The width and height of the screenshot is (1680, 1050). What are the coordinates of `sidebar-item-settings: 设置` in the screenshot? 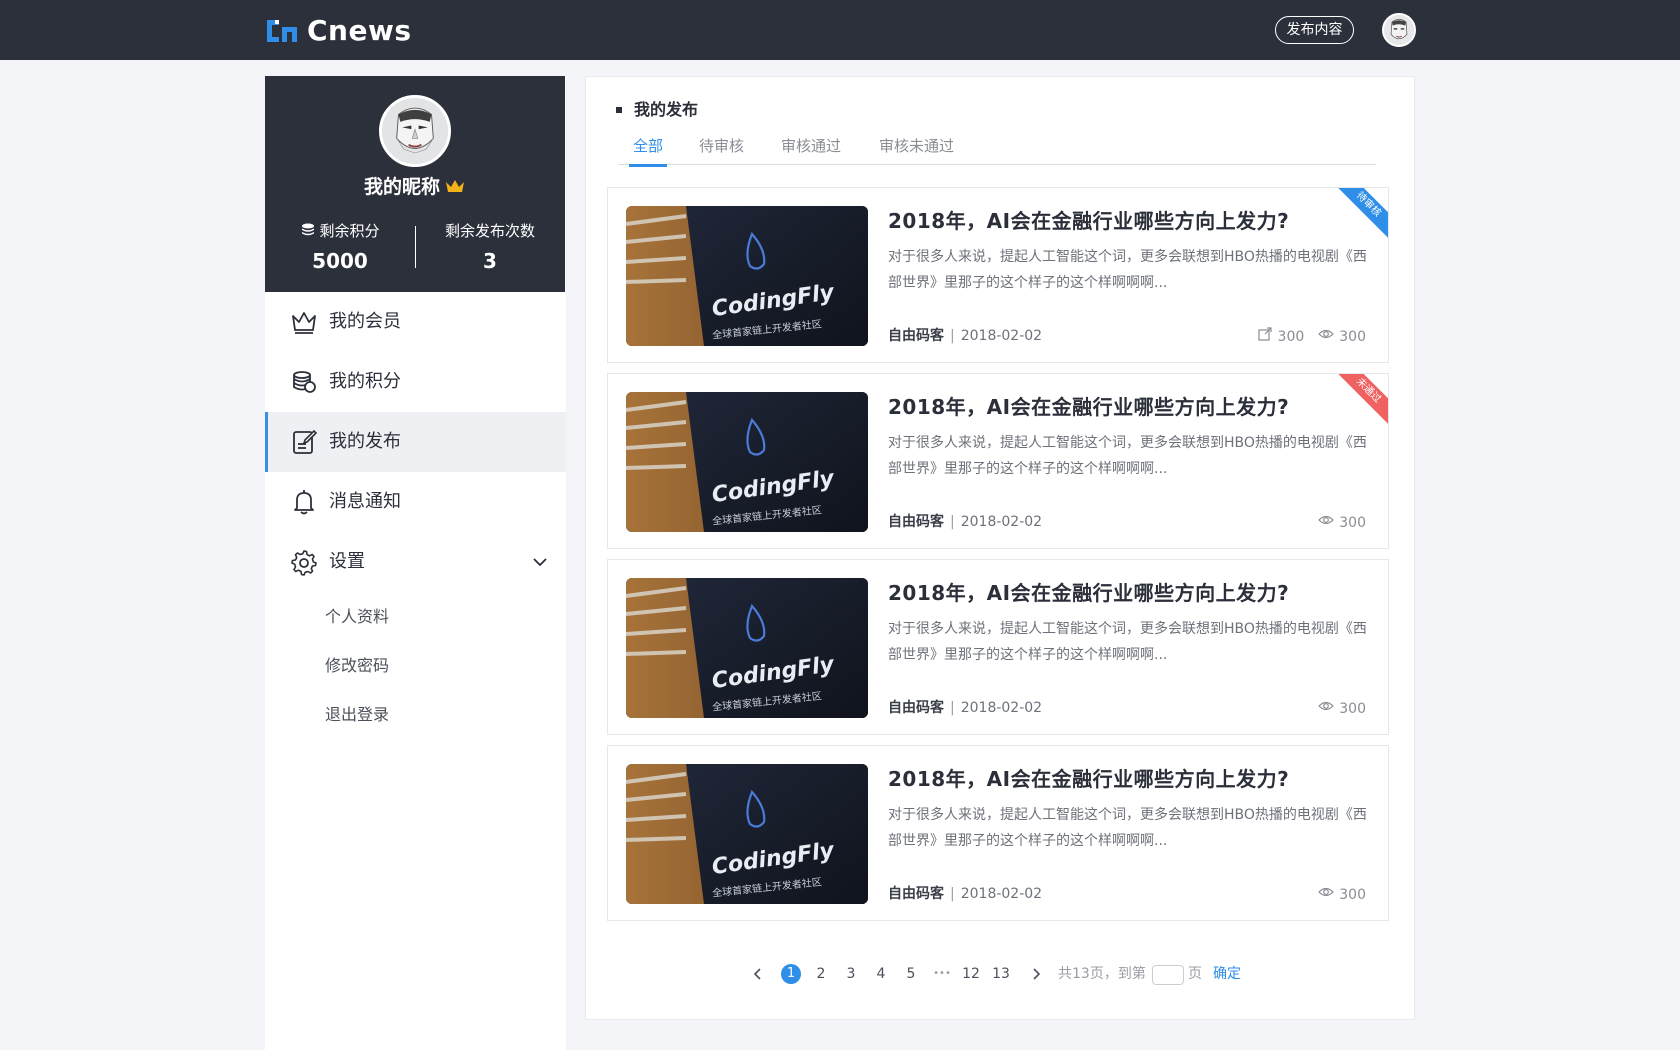 It's located at (415, 562).